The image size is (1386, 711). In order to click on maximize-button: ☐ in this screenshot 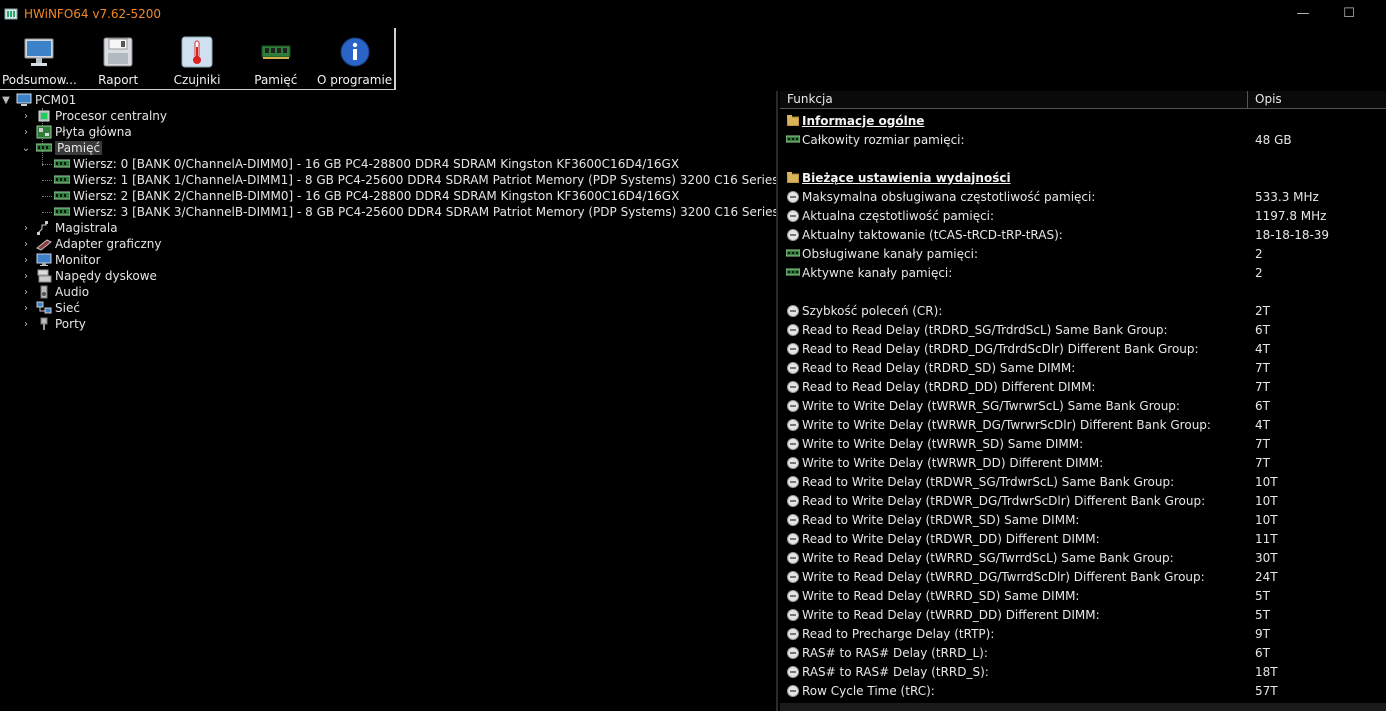, I will do `click(1349, 13)`.